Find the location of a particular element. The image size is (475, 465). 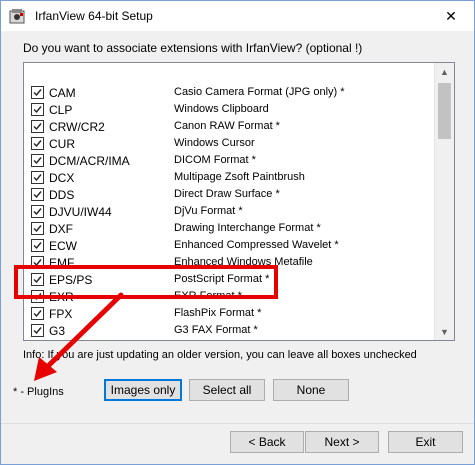

extension-description: FlashPix Format * is located at coordinates (218, 313).